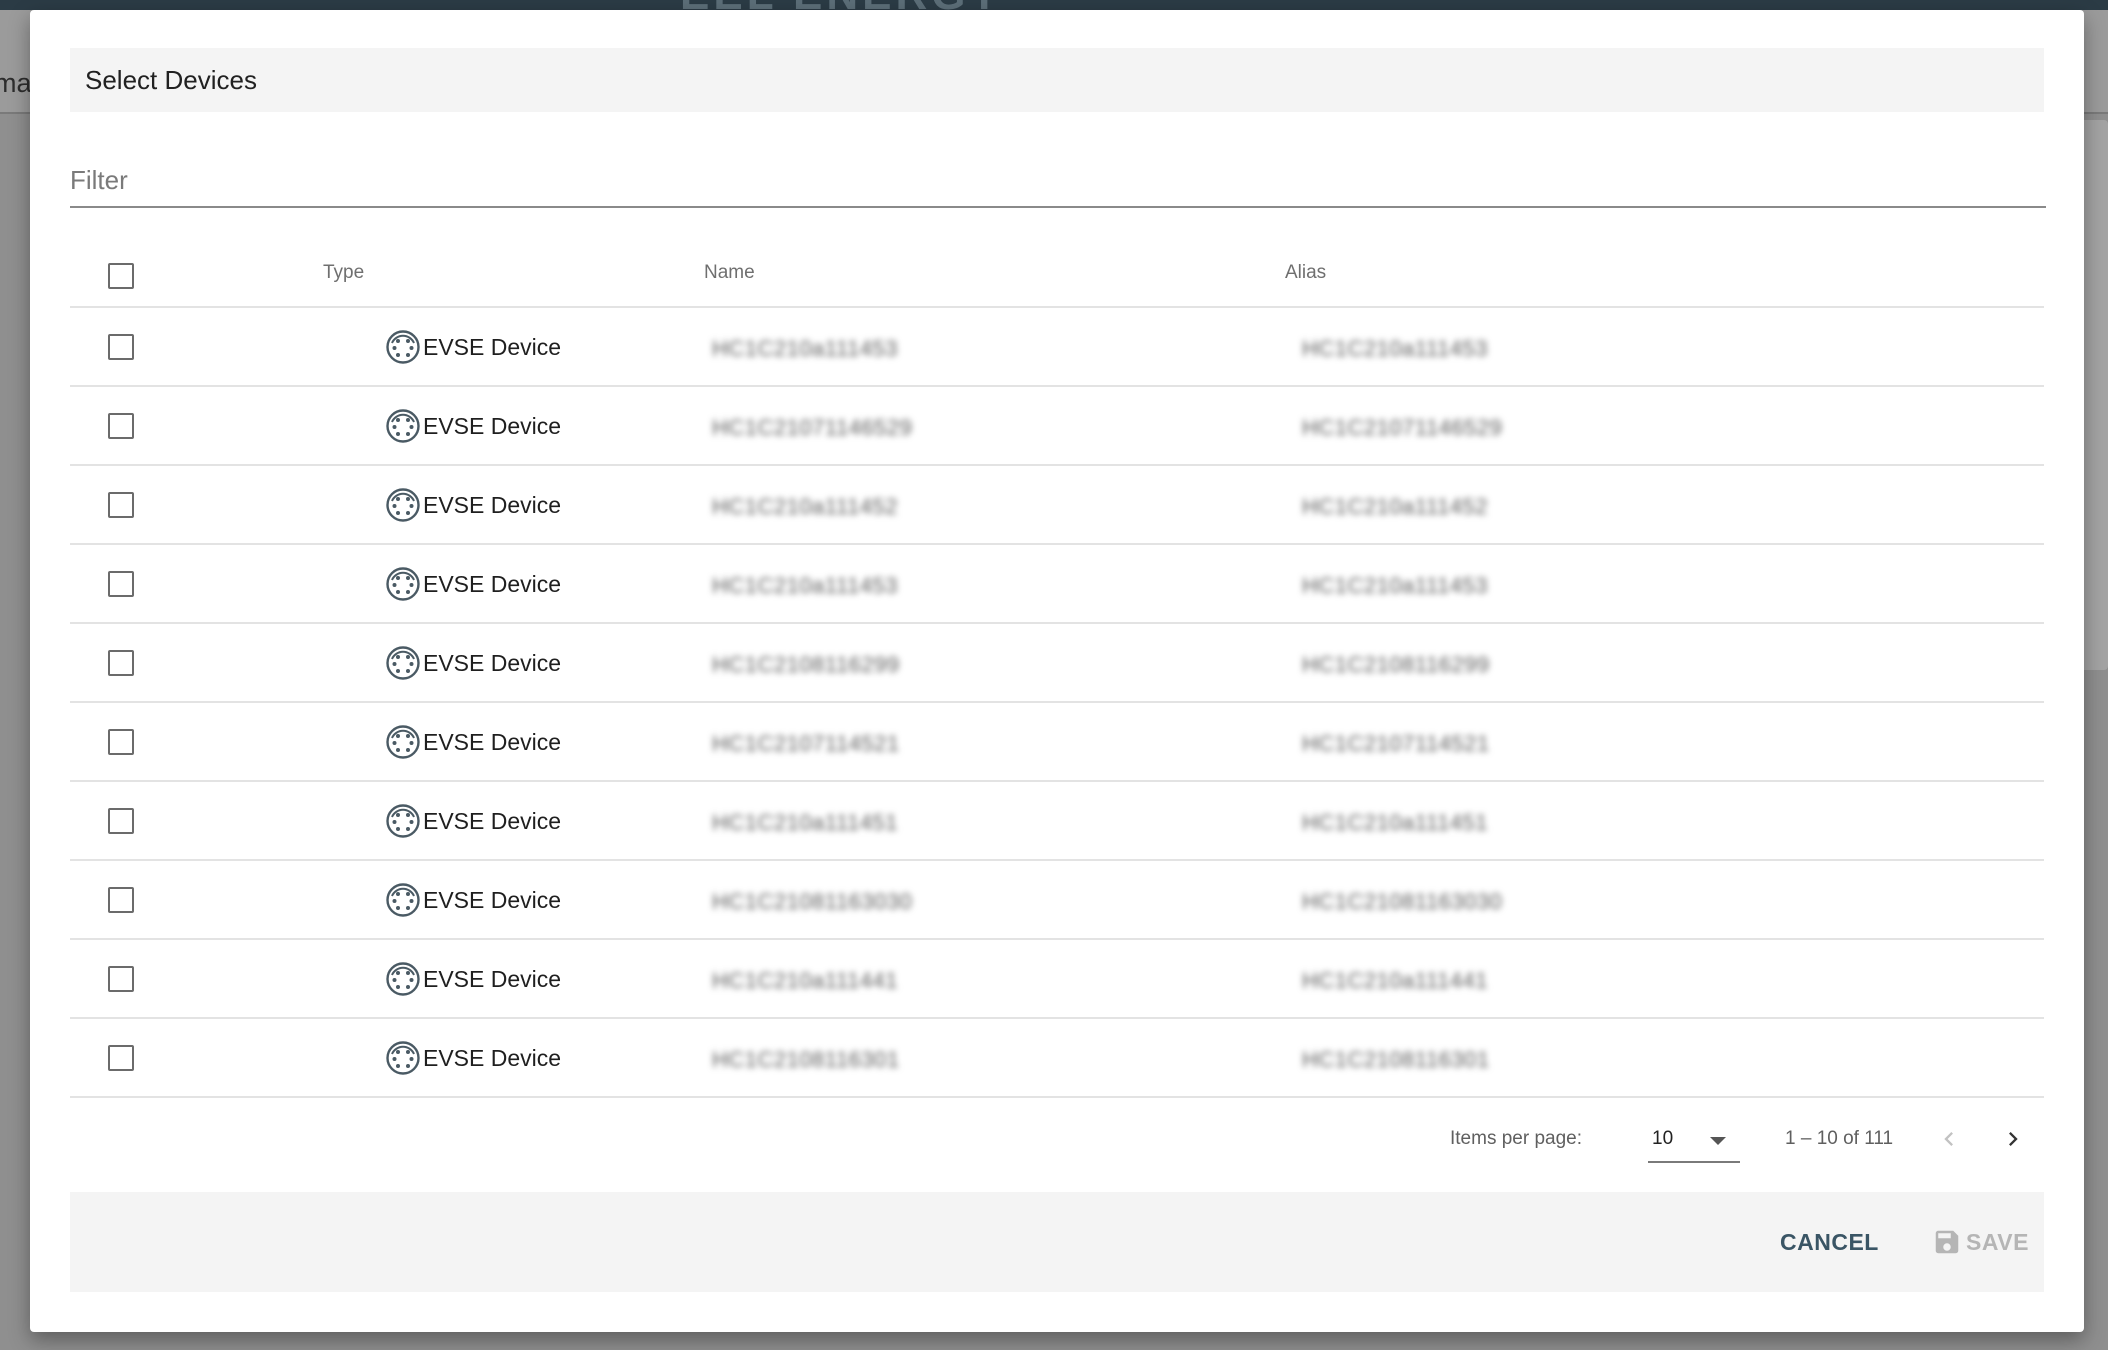  What do you see at coordinates (1054, 5) in the screenshot?
I see `background-topbar` at bounding box center [1054, 5].